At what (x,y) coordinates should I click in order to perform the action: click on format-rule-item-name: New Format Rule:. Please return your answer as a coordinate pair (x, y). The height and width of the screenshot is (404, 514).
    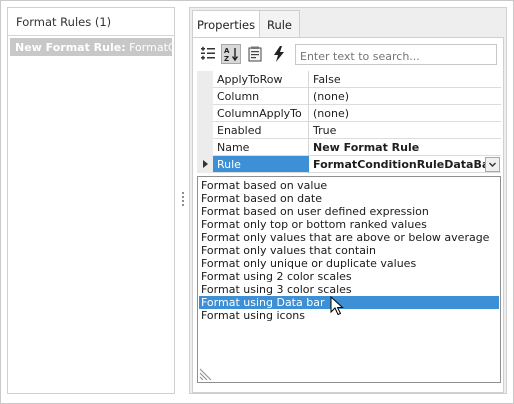
    Looking at the image, I should click on (70, 47).